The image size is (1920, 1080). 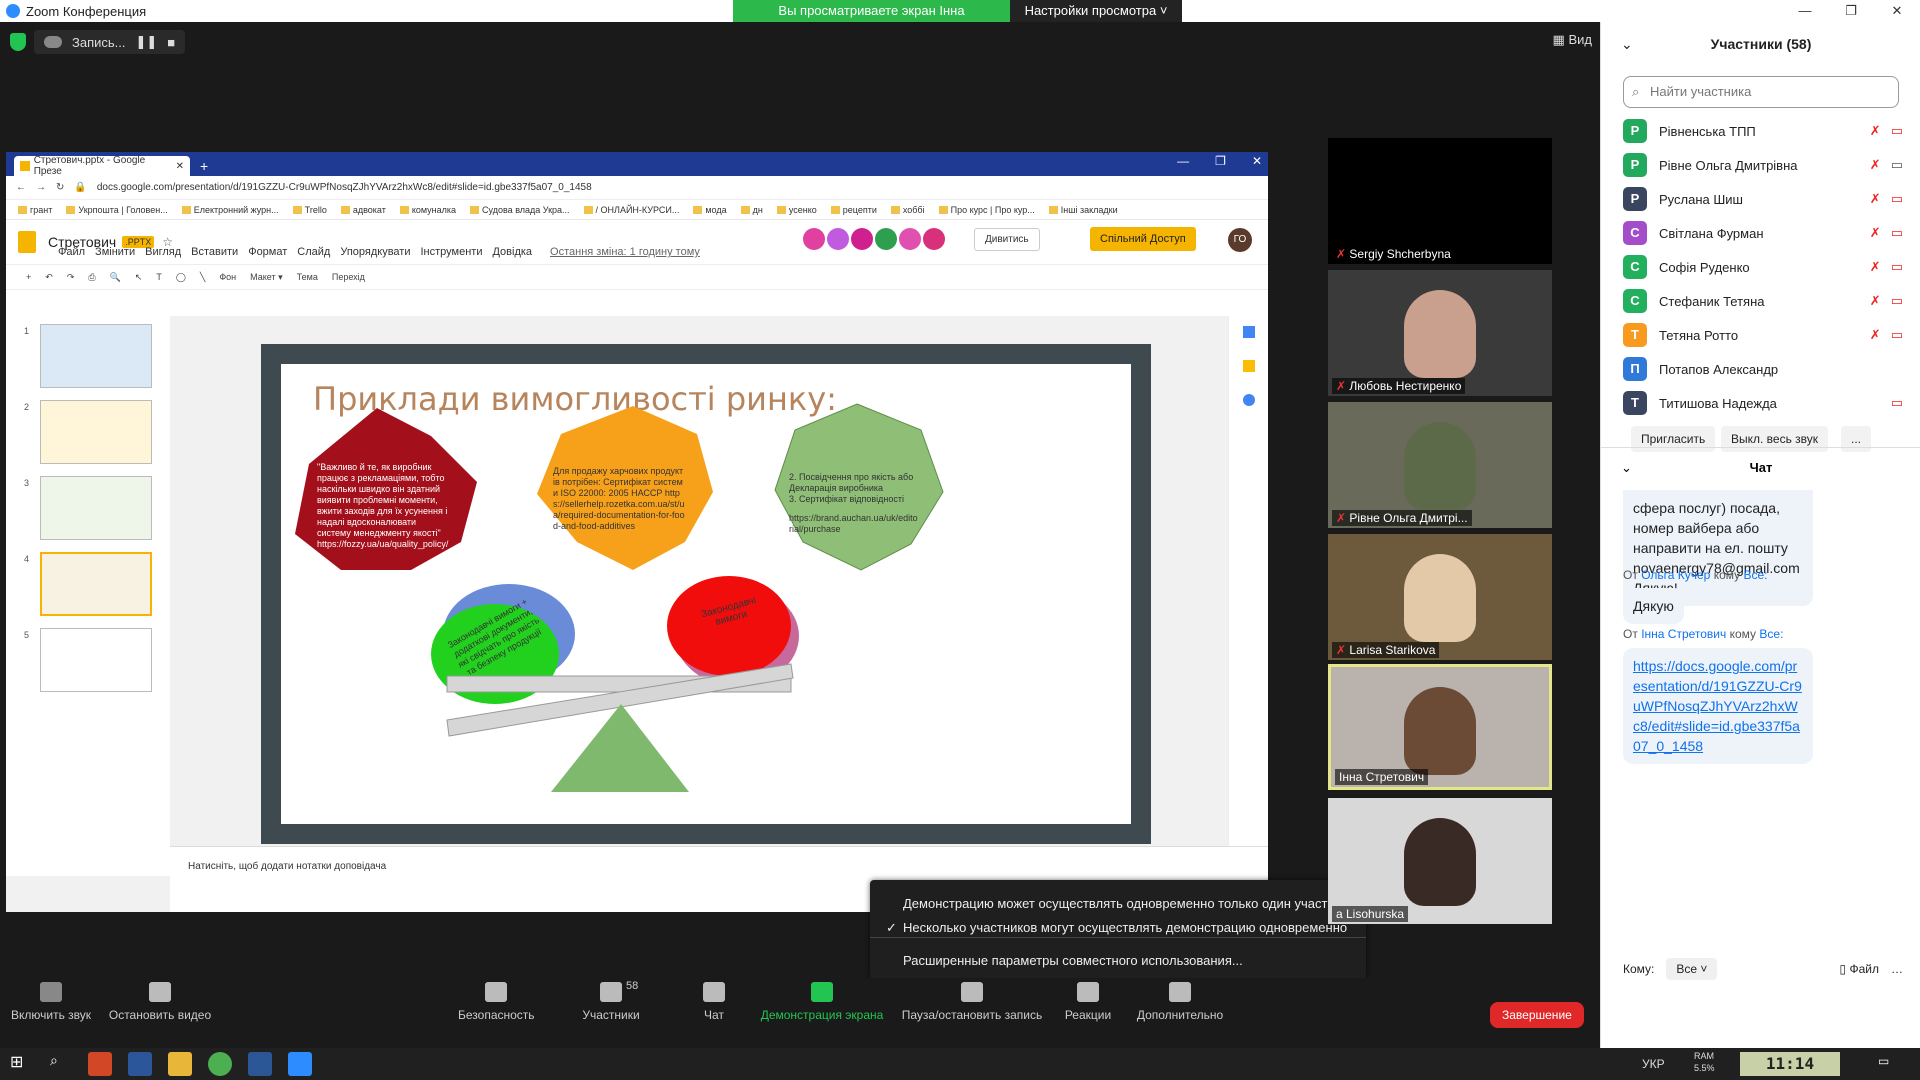 I want to click on pause-recording-icon: ❚❚, so click(x=147, y=42).